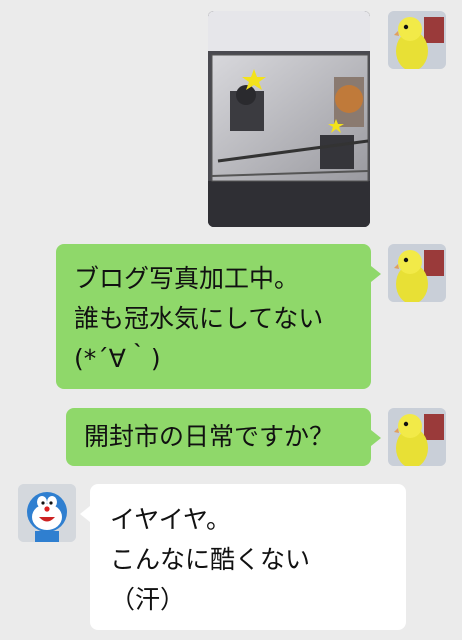 The image size is (462, 640). What do you see at coordinates (171, 519) in the screenshot?
I see `message-text: イヤイヤ。` at bounding box center [171, 519].